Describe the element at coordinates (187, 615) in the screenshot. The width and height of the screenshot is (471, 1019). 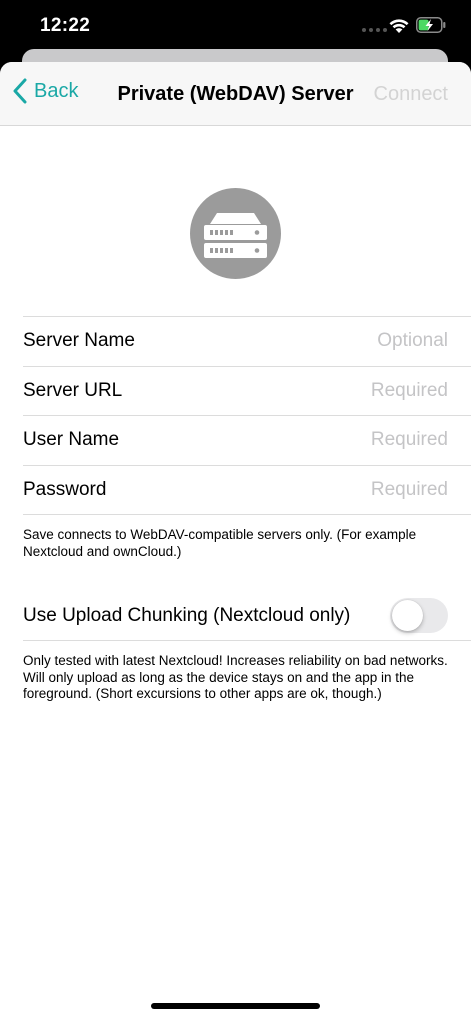
I see `upload-chunking-label: Use Upload Chunking (Nextcloud only)` at that location.